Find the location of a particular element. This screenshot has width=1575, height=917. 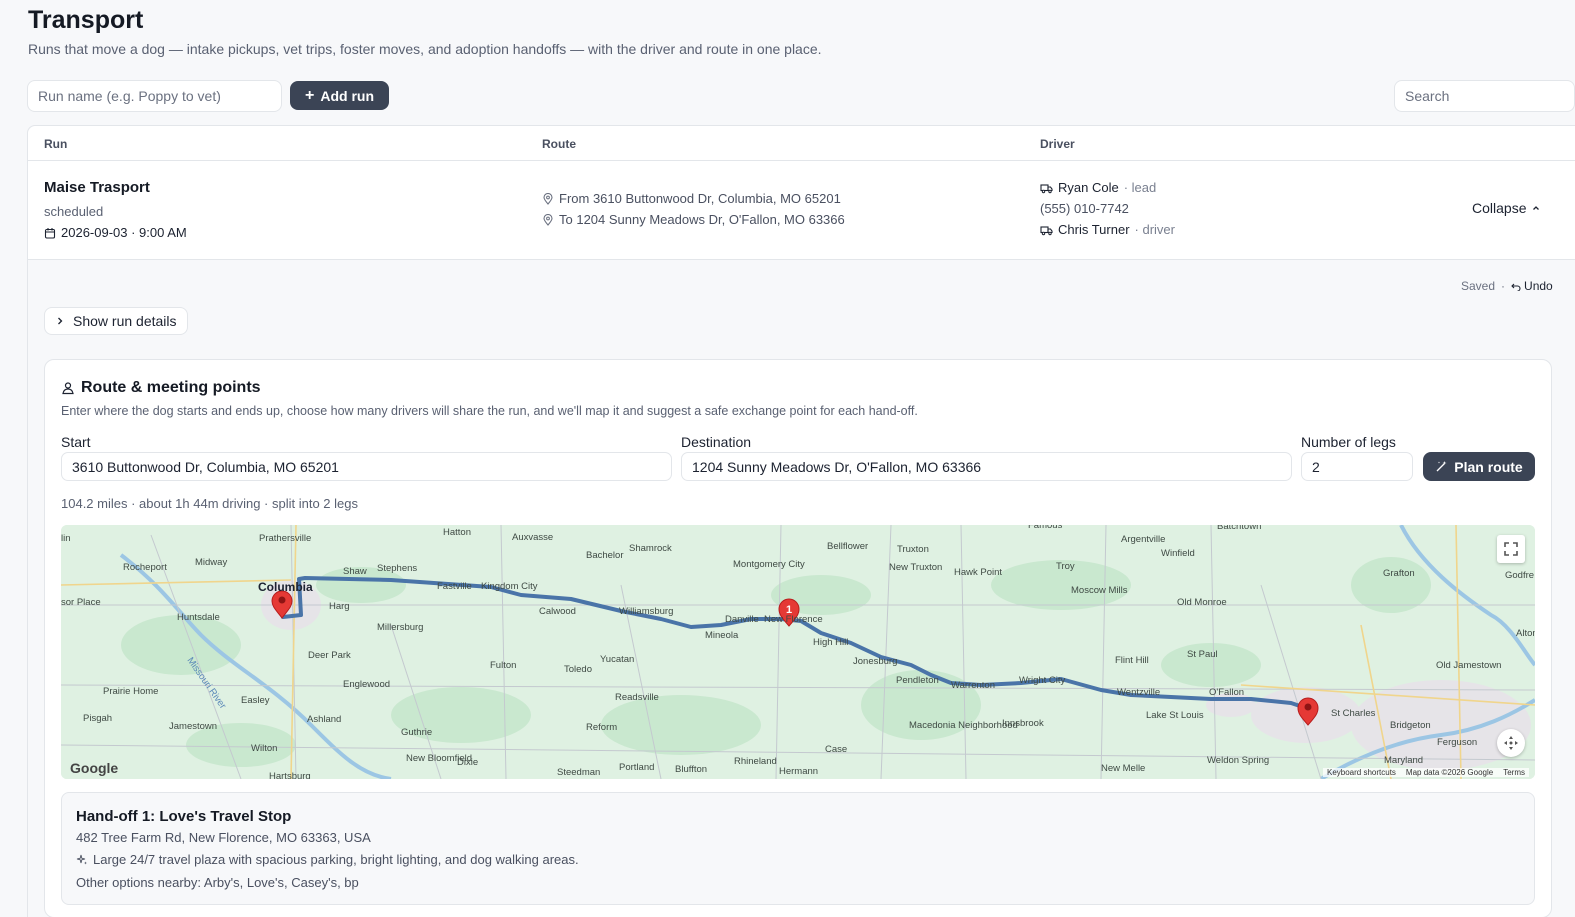

map-place-label: Easley is located at coordinates (255, 700).